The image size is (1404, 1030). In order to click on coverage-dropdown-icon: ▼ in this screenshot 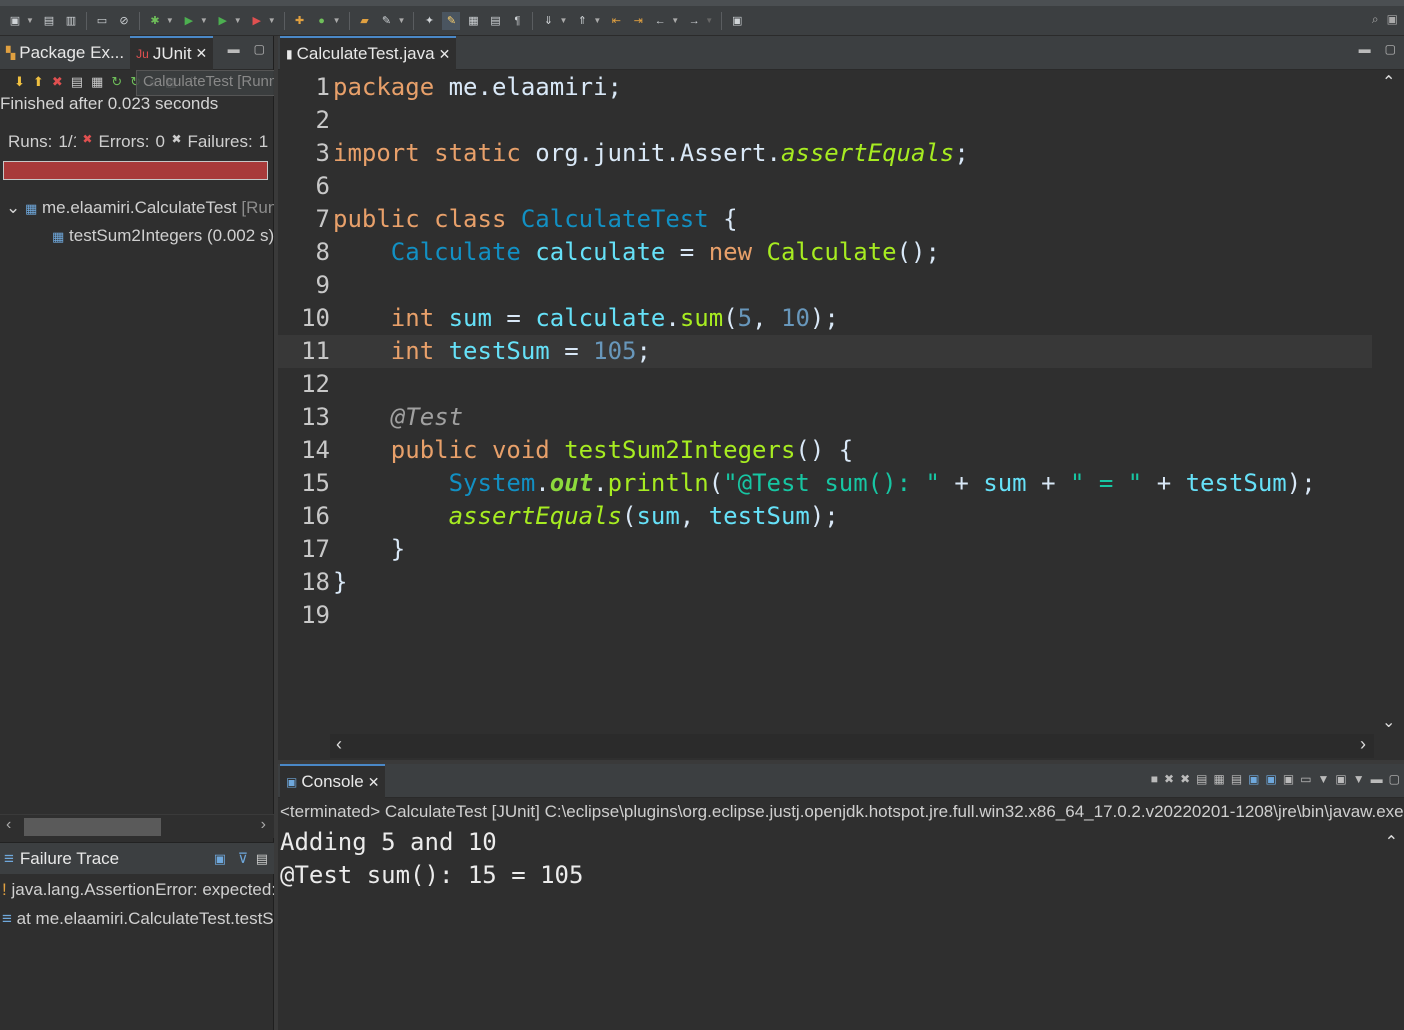, I will do `click(238, 20)`.